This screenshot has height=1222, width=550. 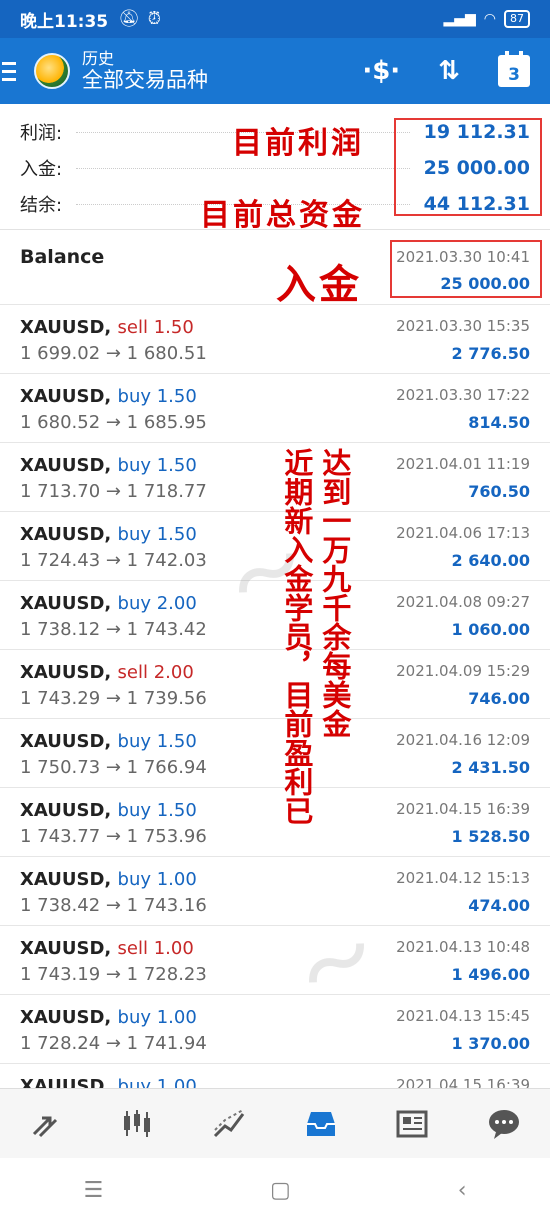 I want to click on trade-profit: 2 640.00, so click(x=490, y=560).